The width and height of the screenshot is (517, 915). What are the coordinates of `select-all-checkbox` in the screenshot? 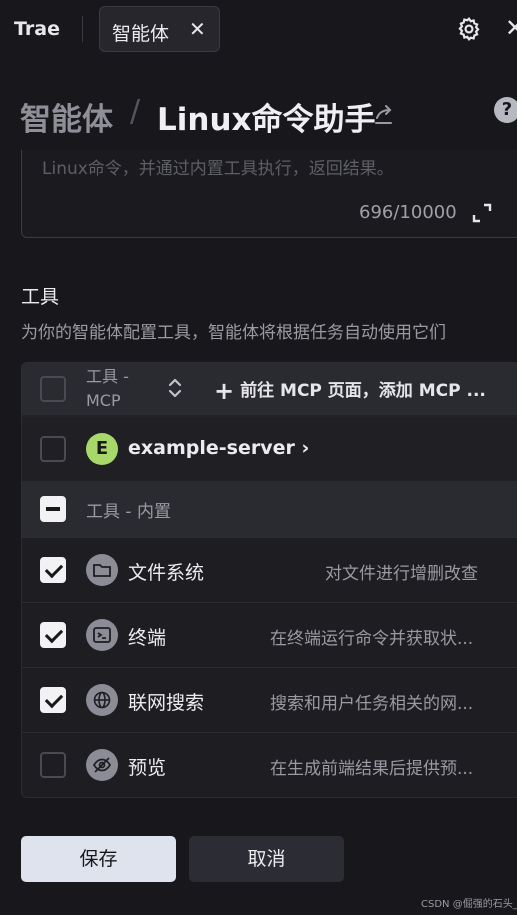 It's located at (53, 389).